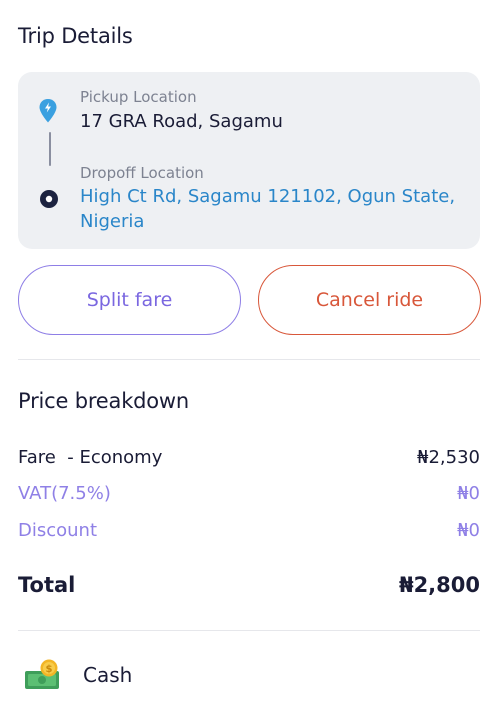 This screenshot has width=497, height=720. What do you see at coordinates (90, 457) in the screenshot?
I see `fare-label: Fare - Economy` at bounding box center [90, 457].